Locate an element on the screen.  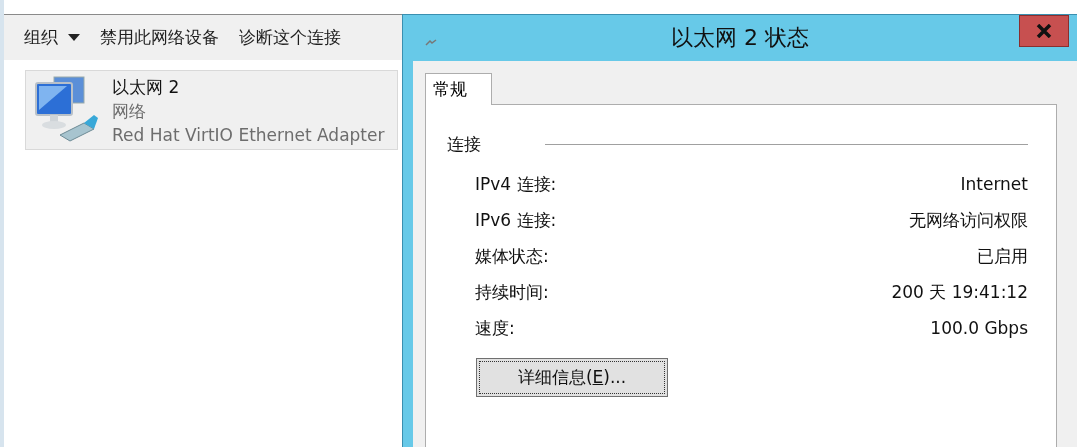
field-value: 200 天 19:41:12 is located at coordinates (959, 292).